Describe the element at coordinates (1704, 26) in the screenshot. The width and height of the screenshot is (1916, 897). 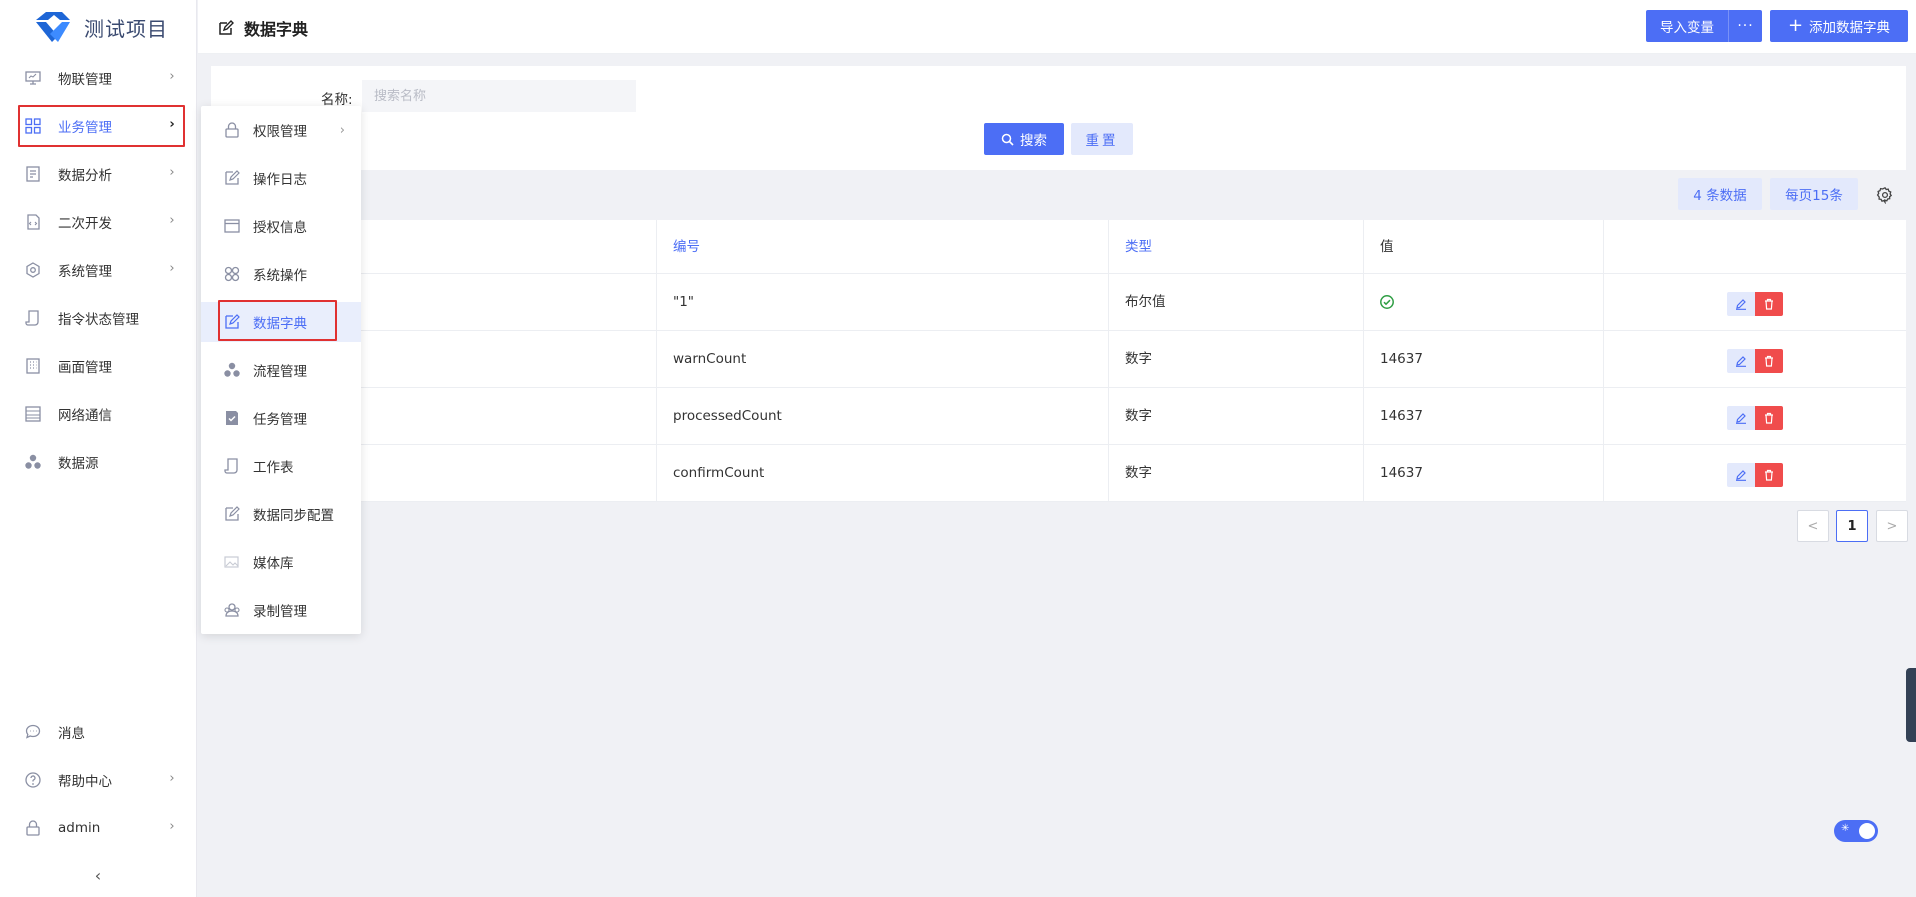
I see `import-variables-button: 导入变量 ···` at that location.